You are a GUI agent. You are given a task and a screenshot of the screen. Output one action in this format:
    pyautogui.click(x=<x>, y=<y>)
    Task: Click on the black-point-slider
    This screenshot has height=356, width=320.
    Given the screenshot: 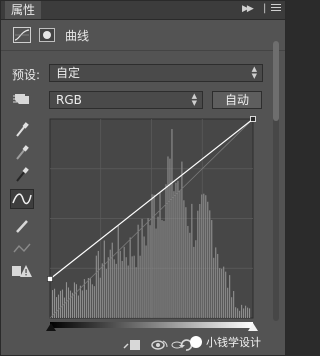 What is the action you would take?
    pyautogui.click(x=51, y=327)
    